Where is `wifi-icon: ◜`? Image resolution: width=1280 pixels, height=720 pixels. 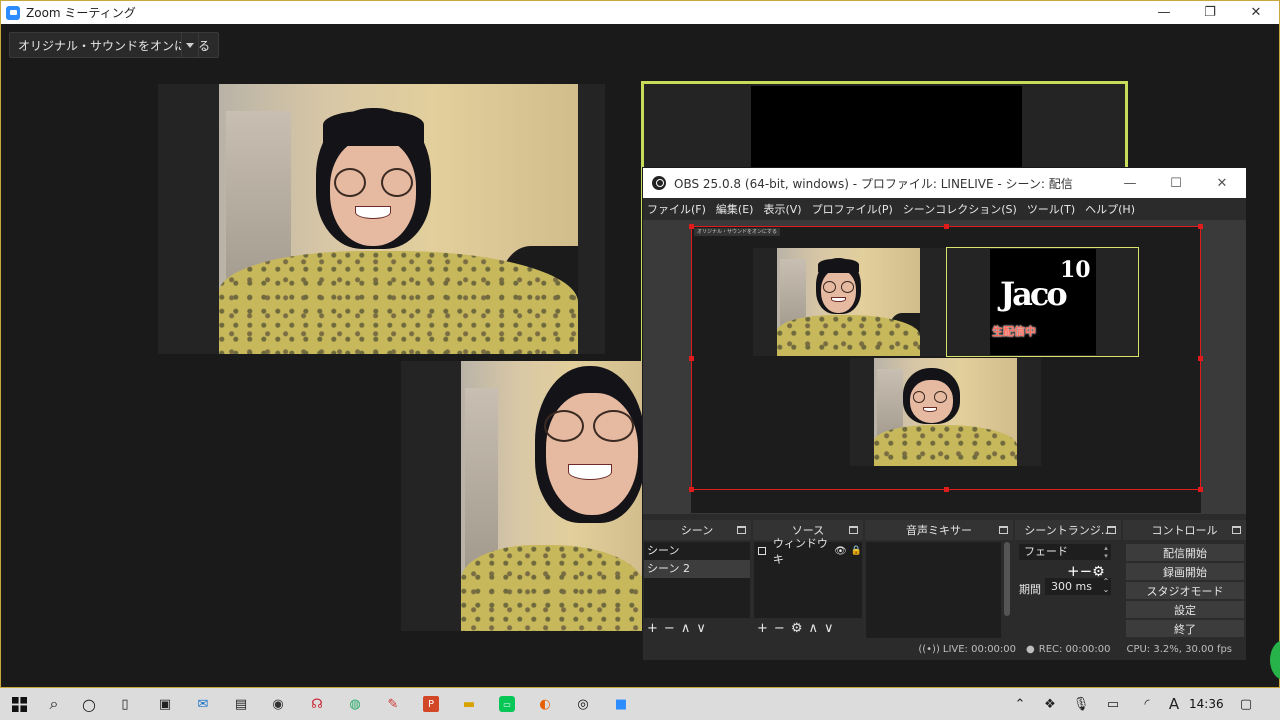
wifi-icon: ◜ is located at coordinates (1147, 704).